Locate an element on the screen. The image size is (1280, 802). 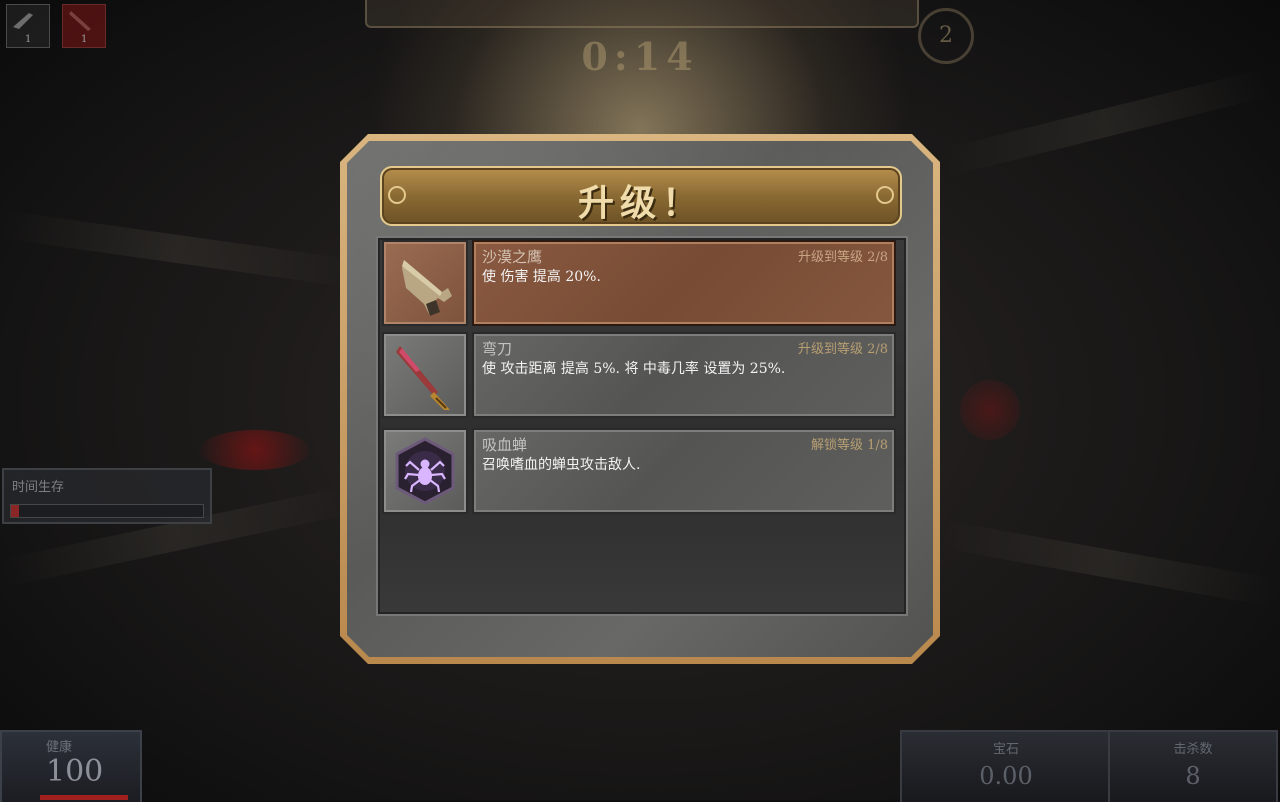
option-body: 吸血蝉 解锁等级 1/8 召唤嗜血的蝉虫攻击敌人. is located at coordinates (684, 471).